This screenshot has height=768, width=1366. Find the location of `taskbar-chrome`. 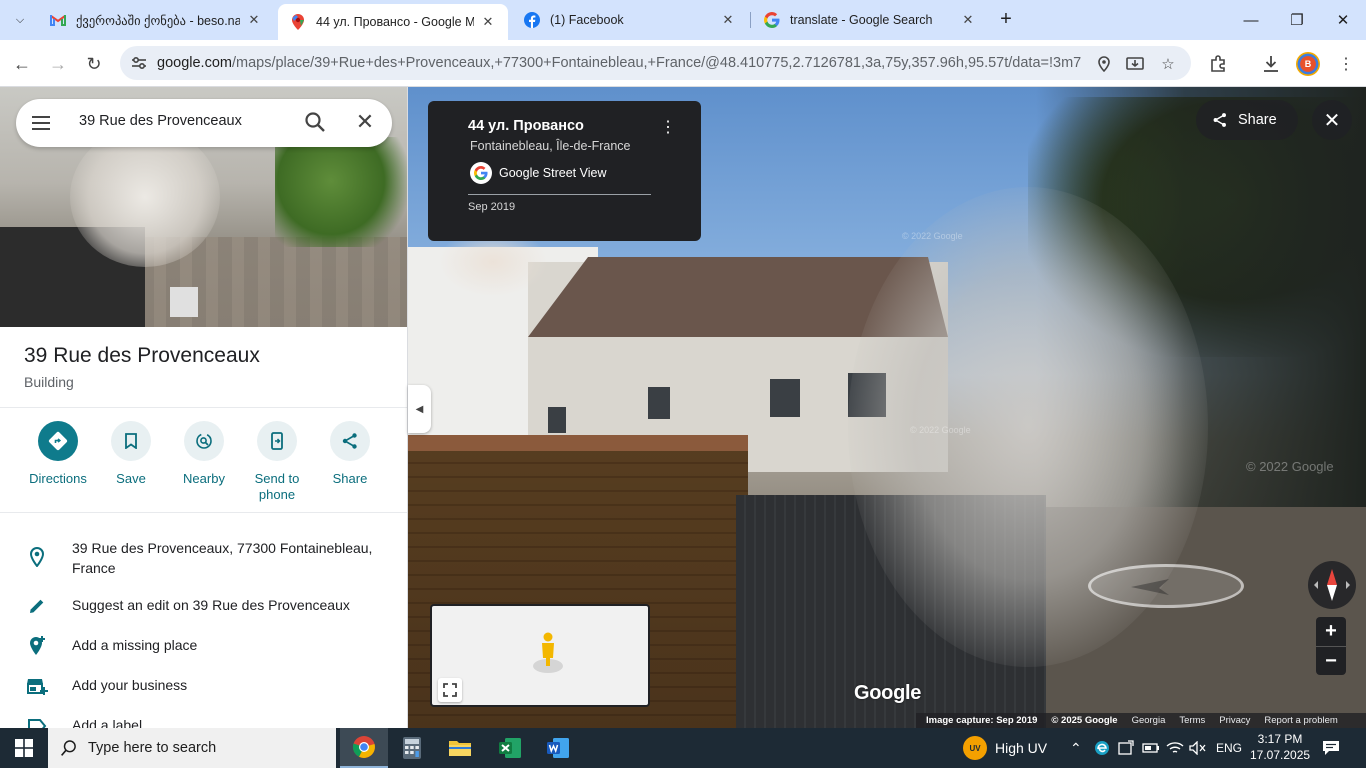

taskbar-chrome is located at coordinates (364, 748).